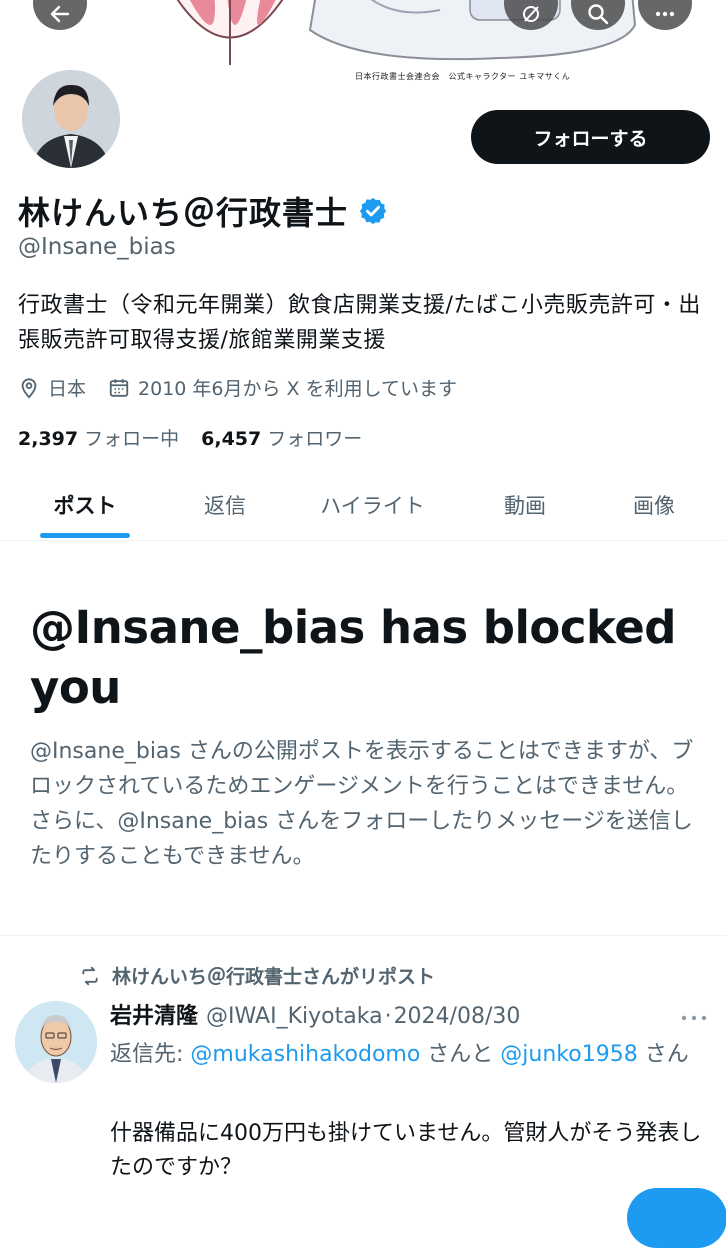 Image resolution: width=726 pixels, height=1248 pixels. I want to click on back-arrow-icon, so click(60, 14).